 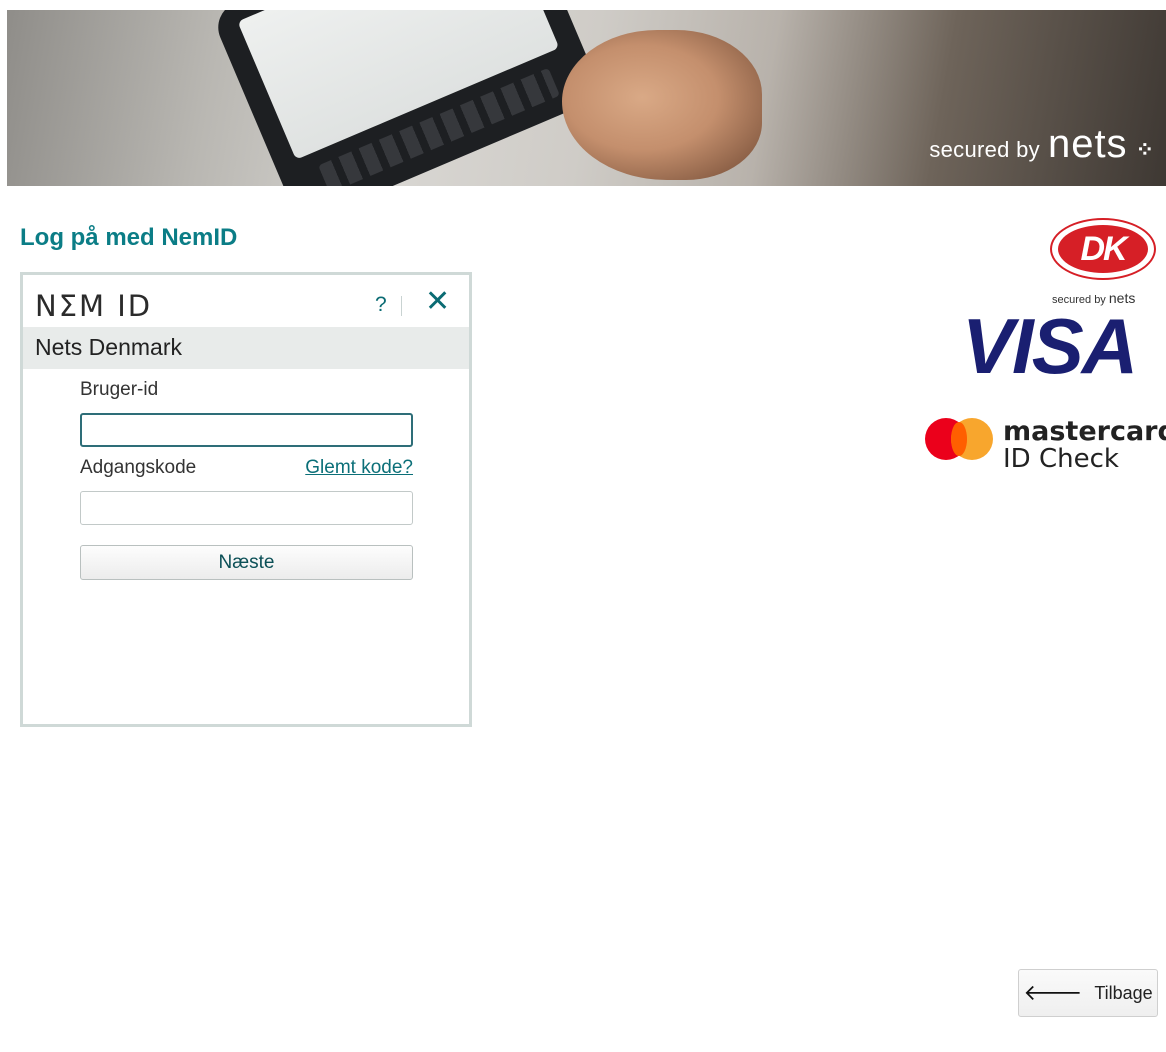 What do you see at coordinates (246, 562) in the screenshot?
I see `next-button: Næste` at bounding box center [246, 562].